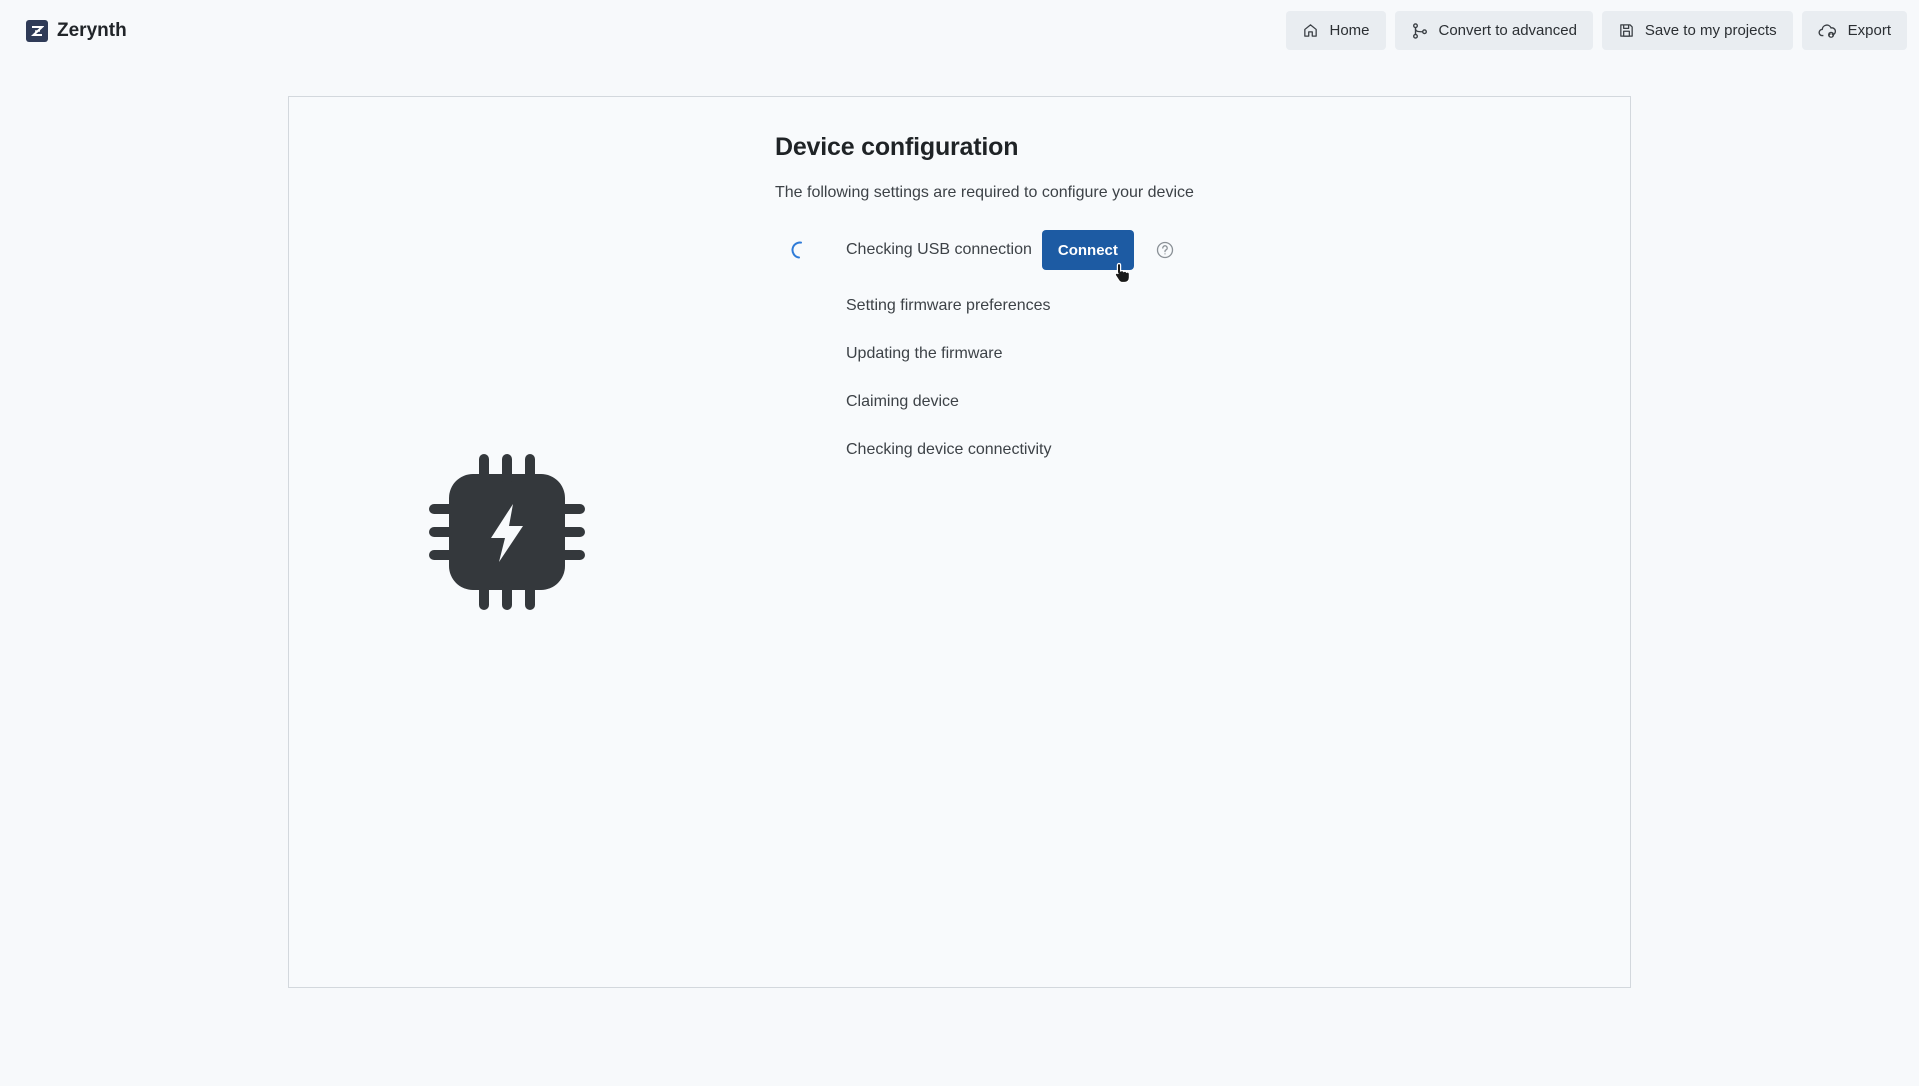 The width and height of the screenshot is (1919, 1086). What do you see at coordinates (1349, 30) in the screenshot?
I see `home-label: Home` at bounding box center [1349, 30].